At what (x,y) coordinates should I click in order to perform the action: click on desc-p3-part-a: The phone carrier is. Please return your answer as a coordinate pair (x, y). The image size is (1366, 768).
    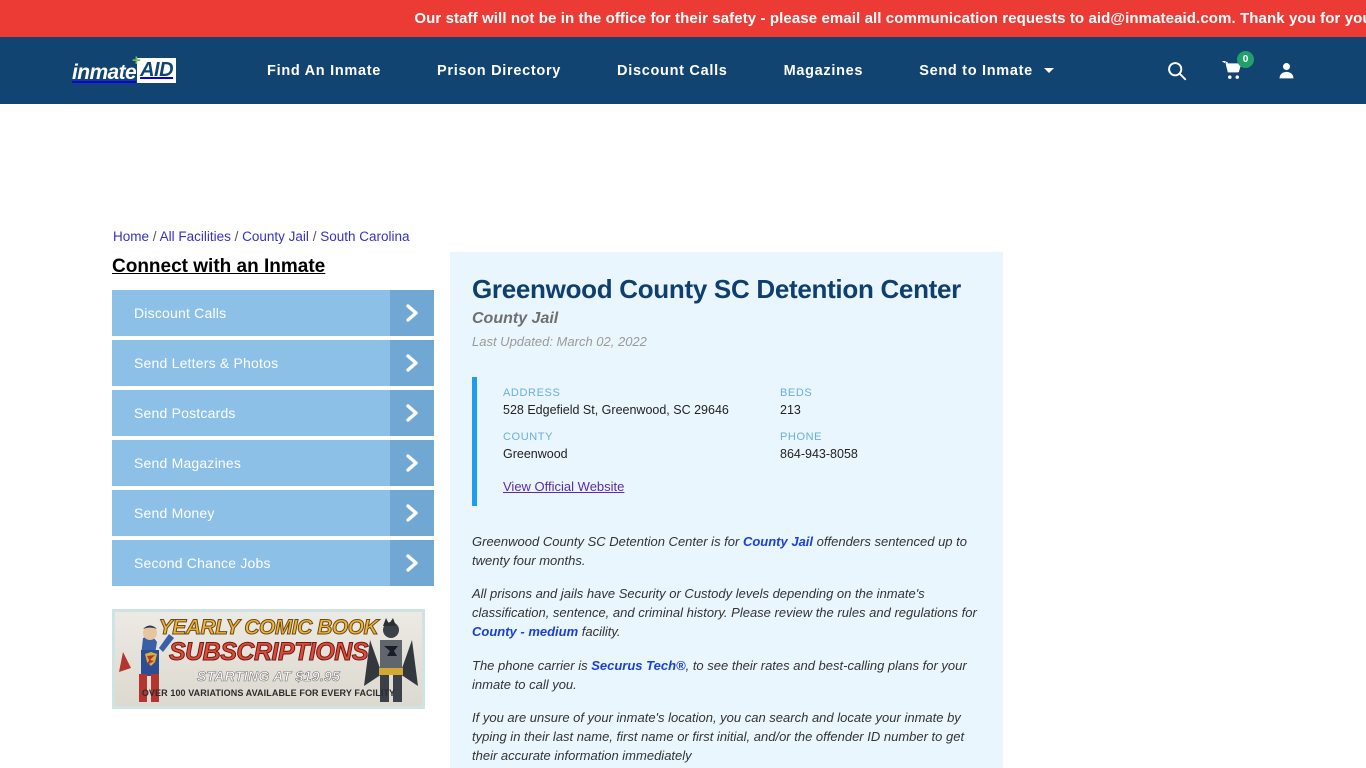
    Looking at the image, I should click on (532, 665).